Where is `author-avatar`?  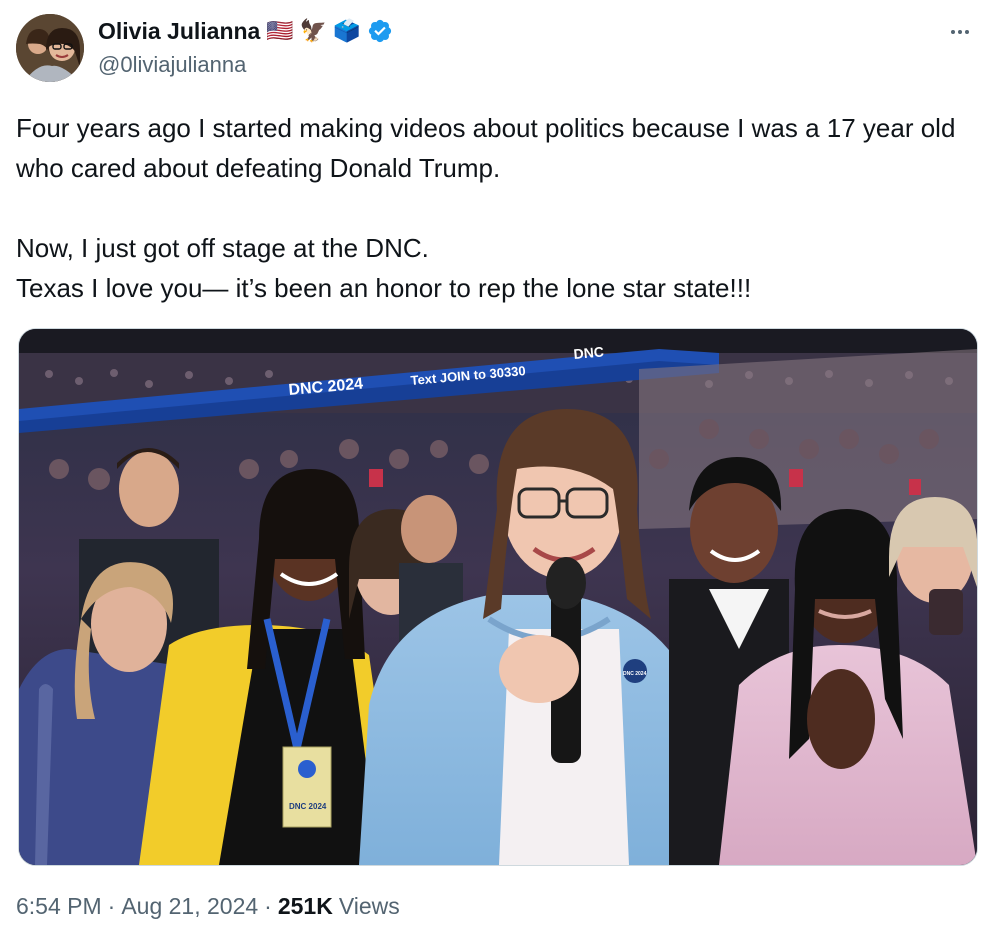 author-avatar is located at coordinates (50, 48).